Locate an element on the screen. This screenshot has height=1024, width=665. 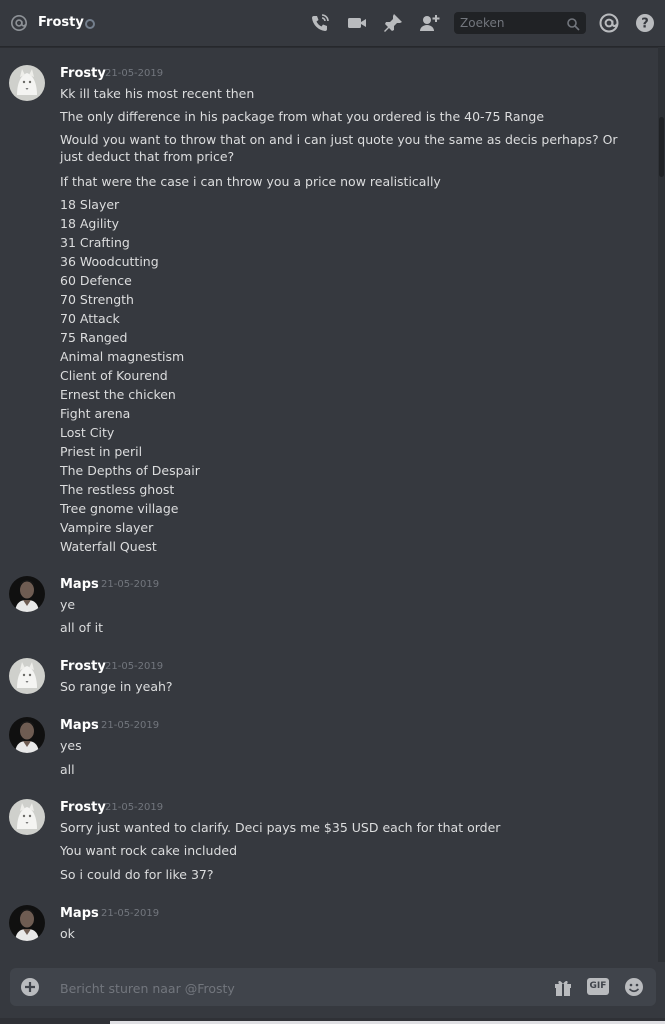
scrollbar is located at coordinates (661, 504).